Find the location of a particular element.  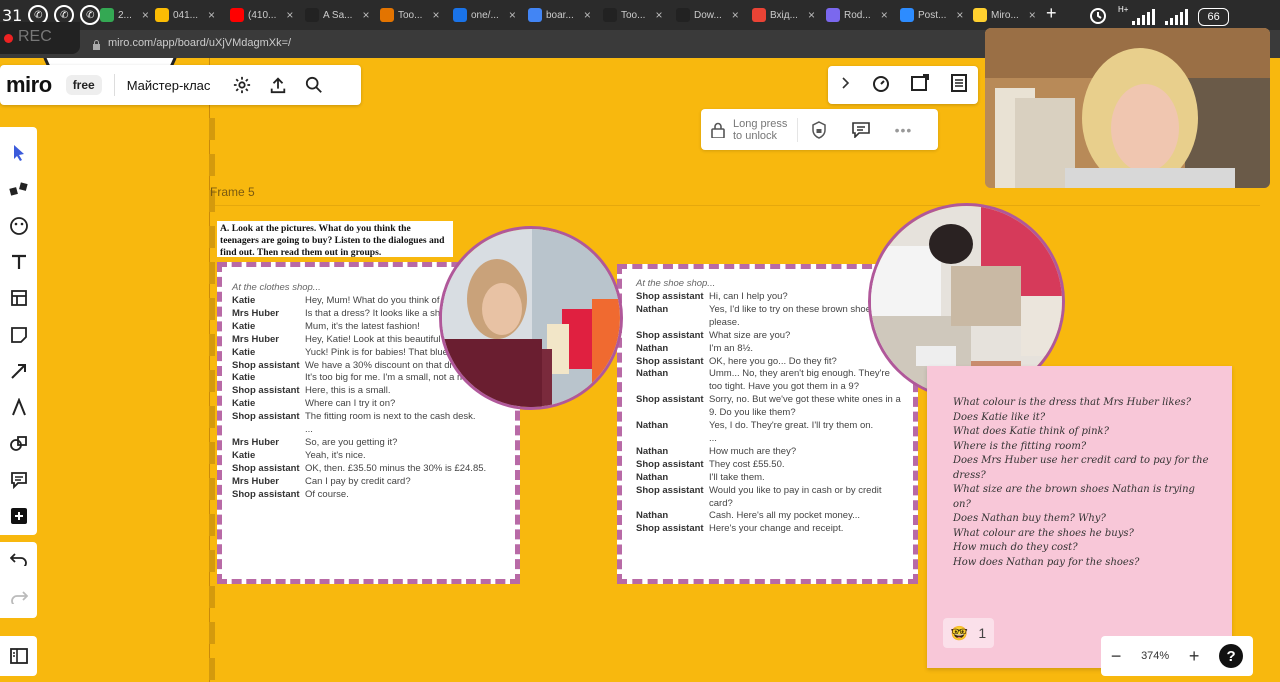

pen-tool-icon is located at coordinates (19, 407).